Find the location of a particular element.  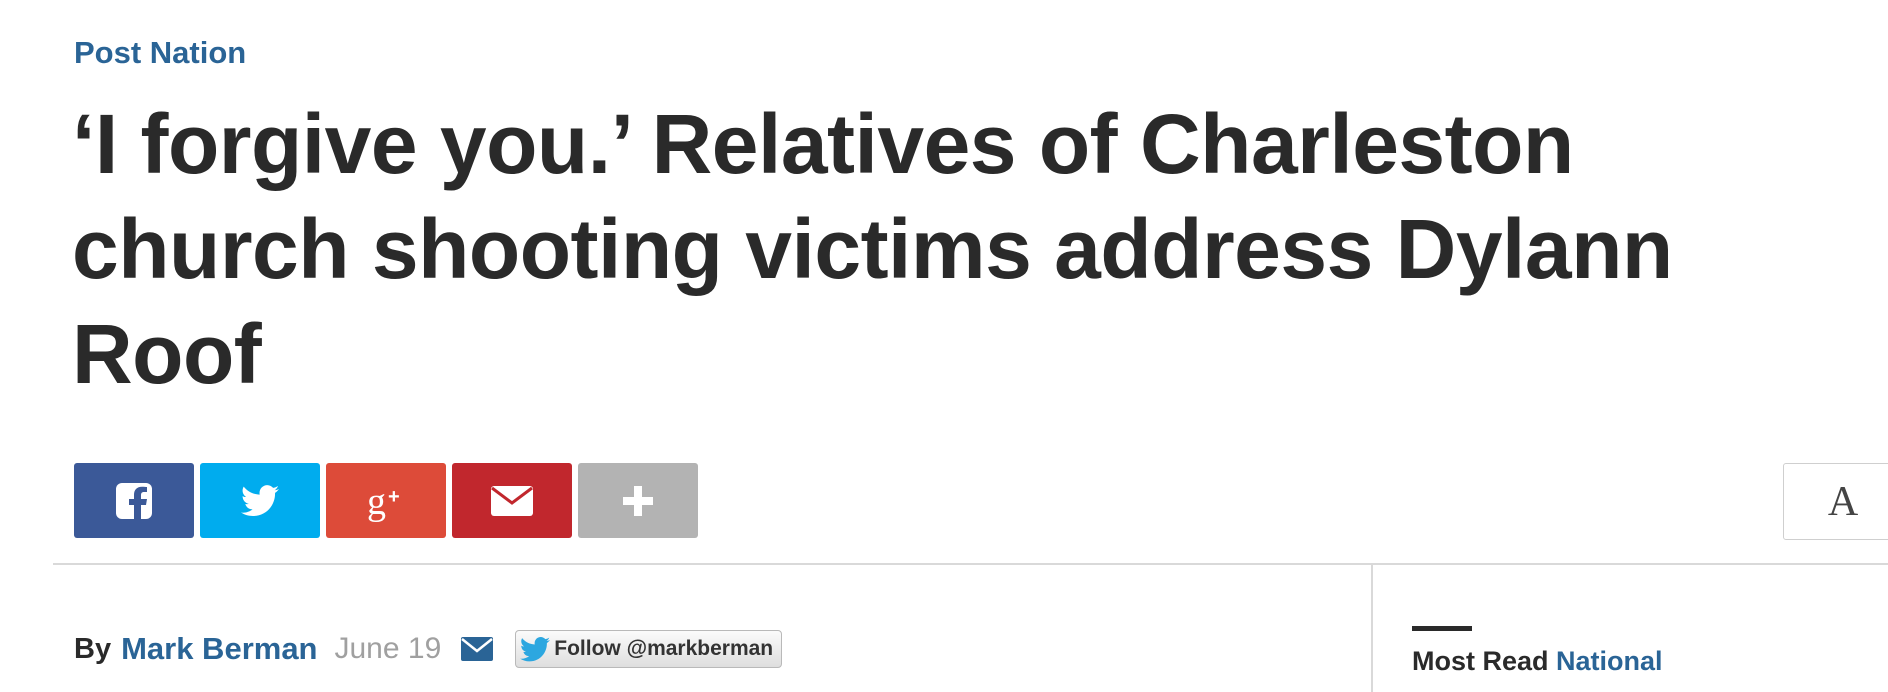

most-read-heading: Most Read National is located at coordinates (1537, 661).